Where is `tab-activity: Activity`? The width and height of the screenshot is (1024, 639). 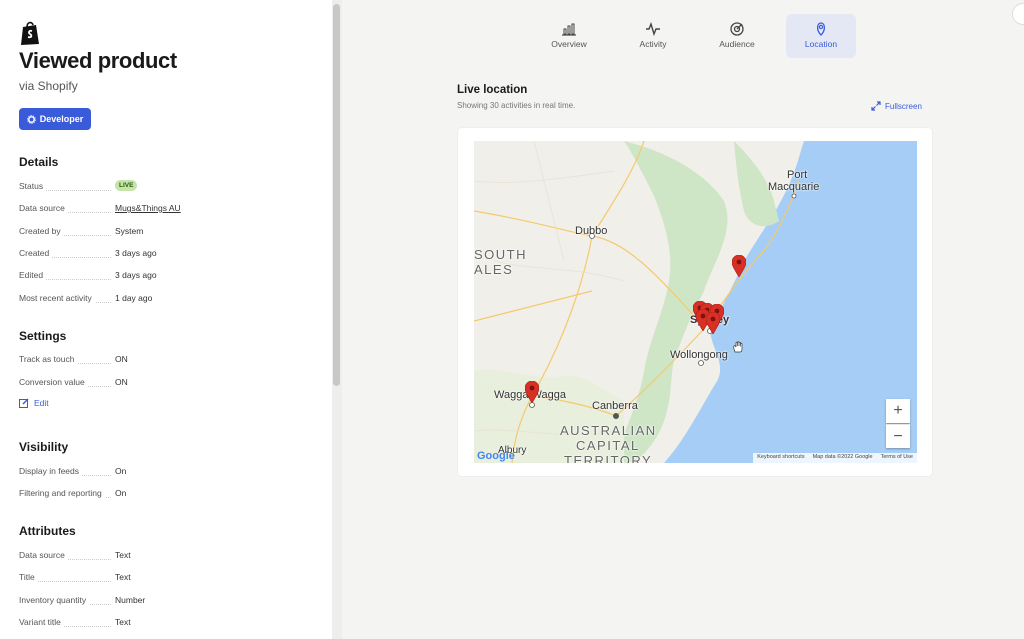
tab-activity: Activity is located at coordinates (653, 36).